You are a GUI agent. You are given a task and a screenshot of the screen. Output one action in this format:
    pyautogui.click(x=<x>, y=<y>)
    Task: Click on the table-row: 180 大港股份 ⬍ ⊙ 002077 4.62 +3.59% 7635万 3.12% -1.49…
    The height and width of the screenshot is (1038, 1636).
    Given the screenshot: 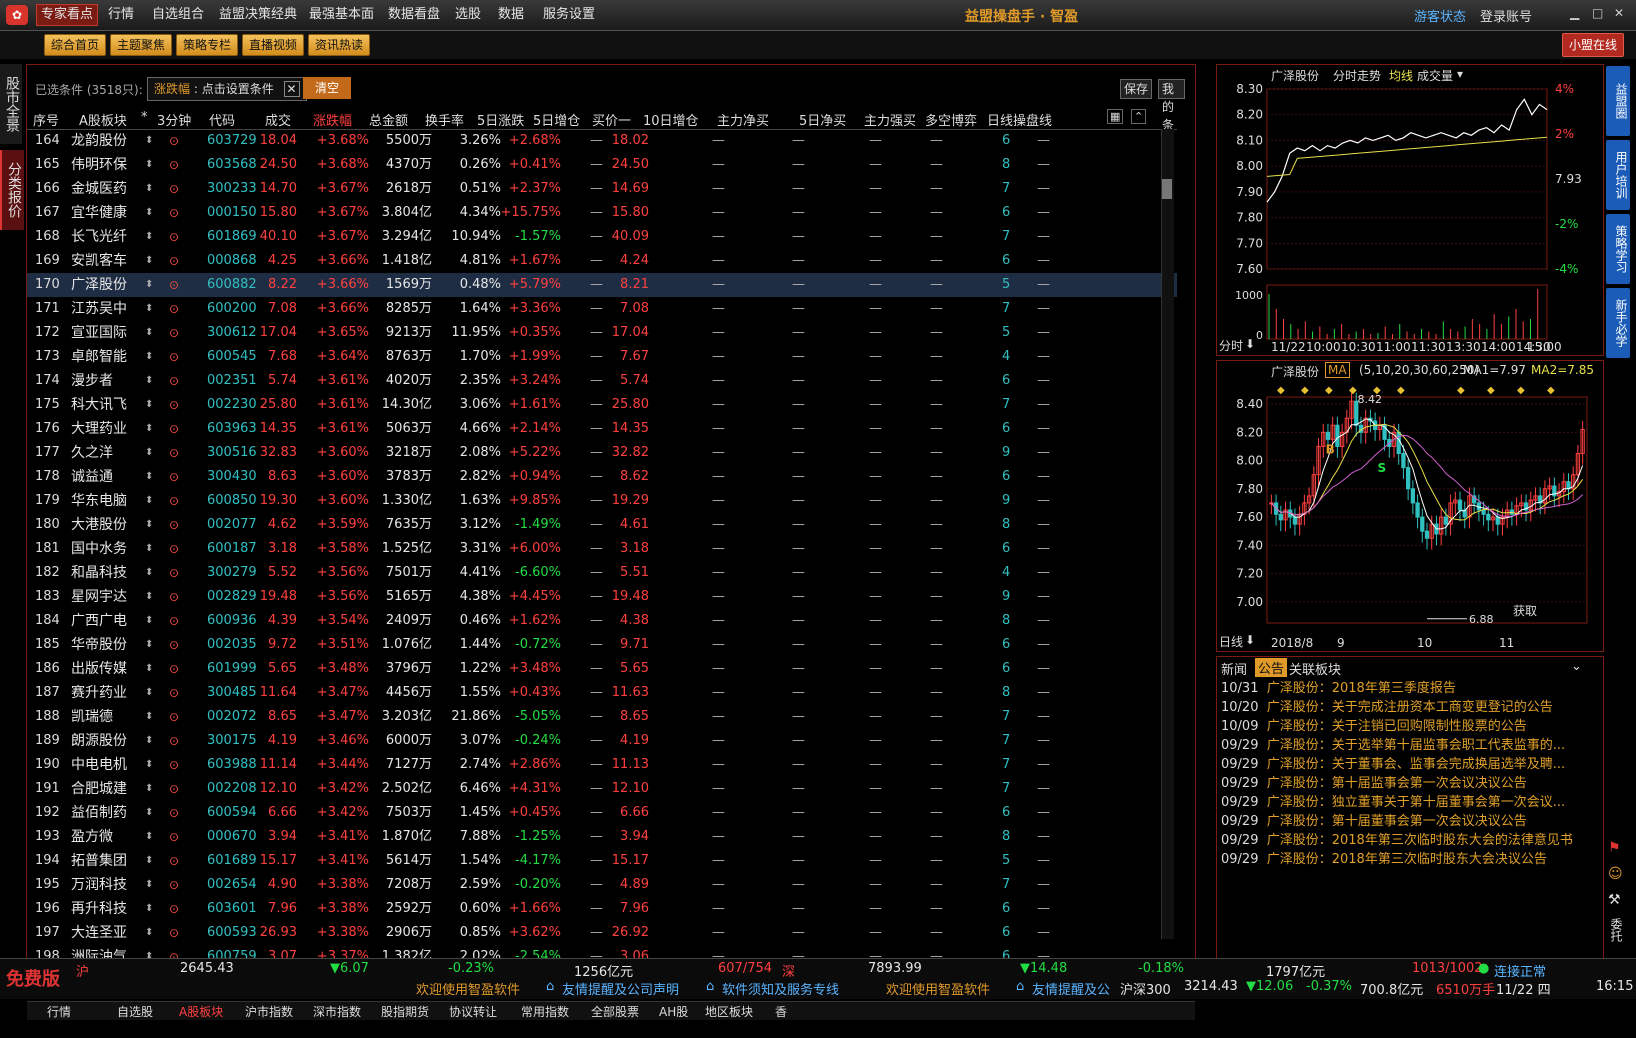 What is the action you would take?
    pyautogui.click(x=602, y=525)
    